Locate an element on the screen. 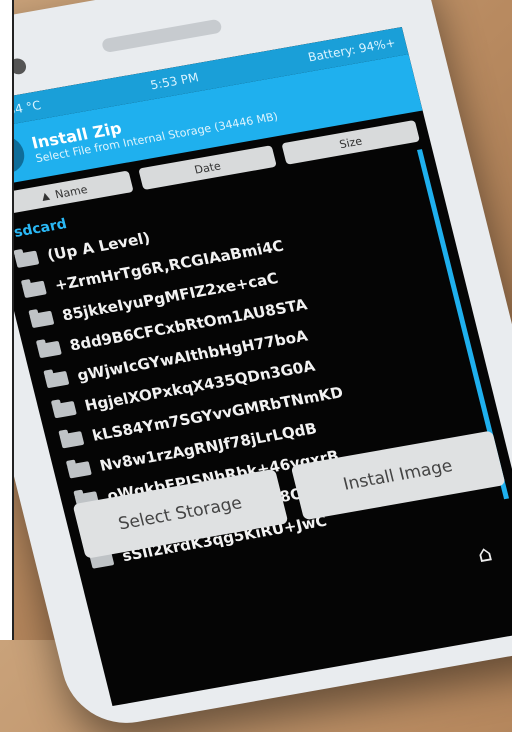 This screenshot has width=512, height=732. home-icon: ⌂ is located at coordinates (485, 554).